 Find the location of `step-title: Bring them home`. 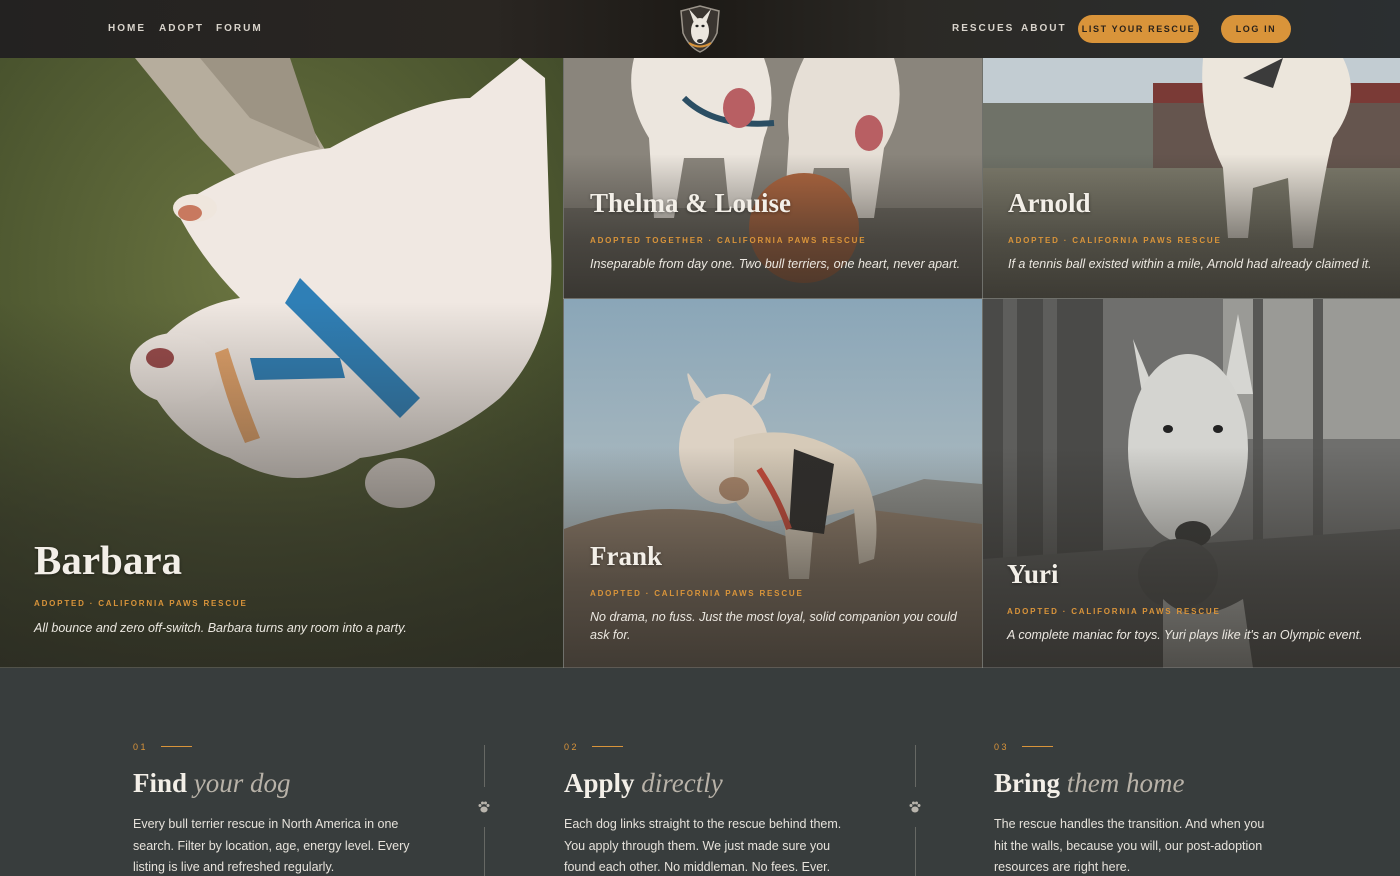

step-title: Bring them home is located at coordinates (1089, 783).